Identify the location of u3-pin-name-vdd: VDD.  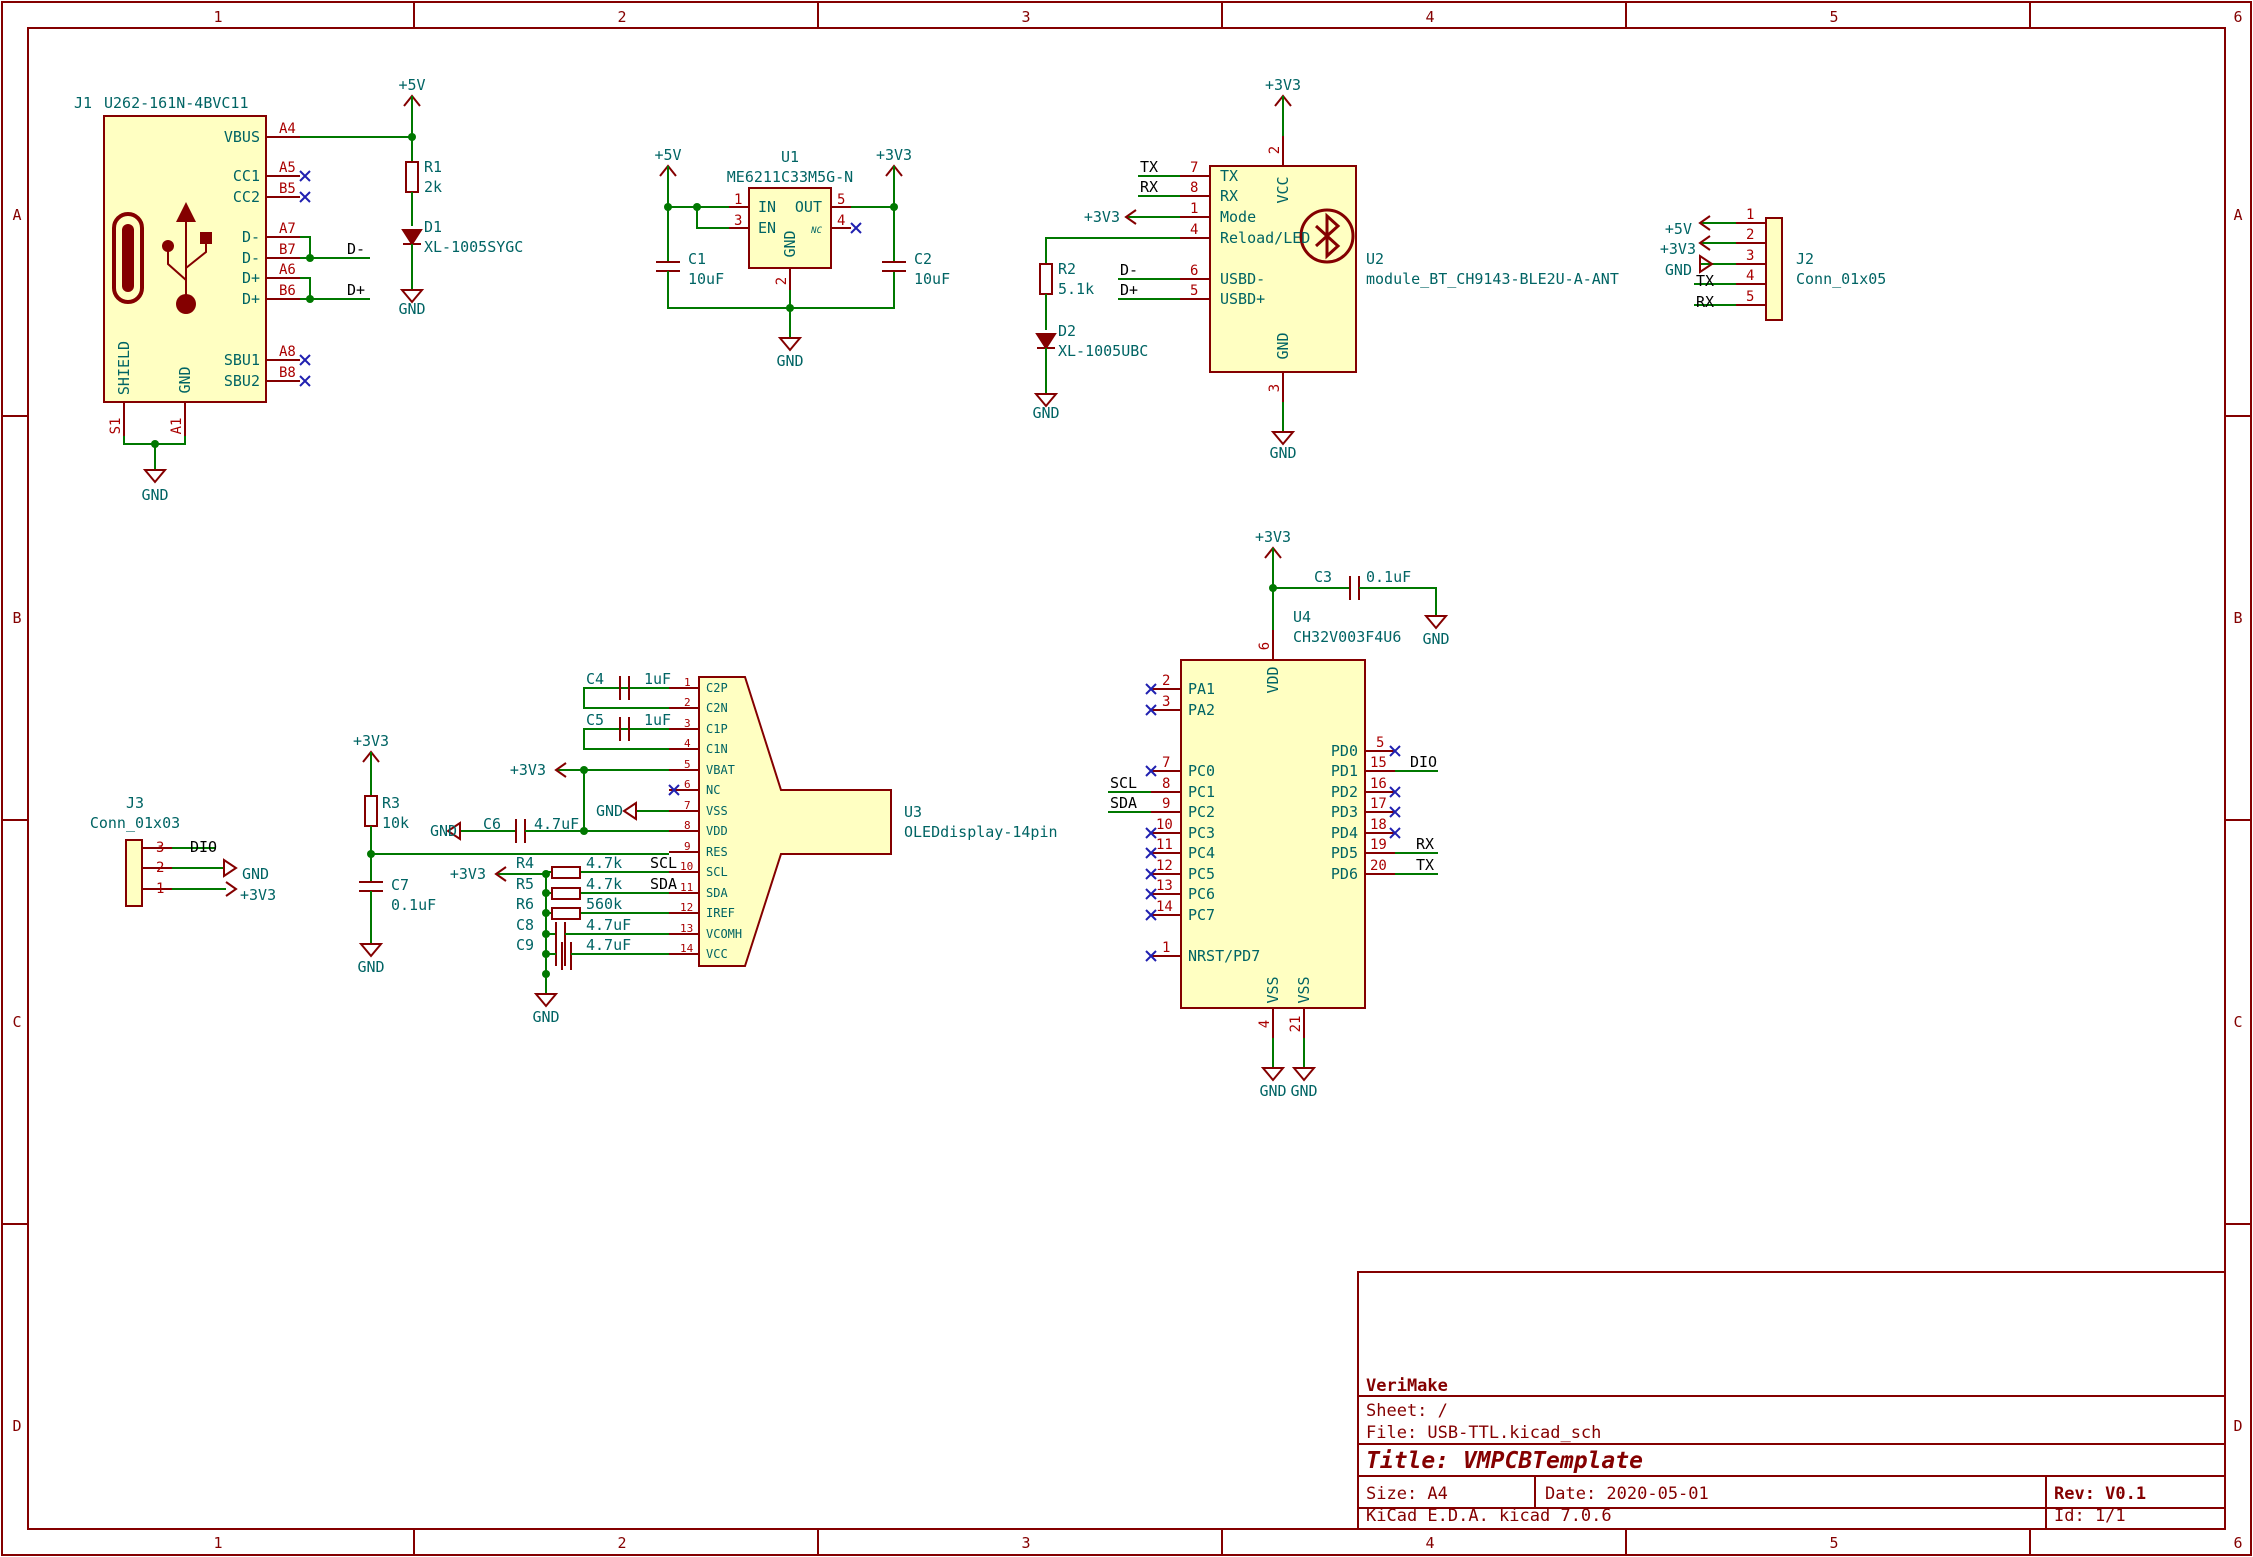
(717, 831).